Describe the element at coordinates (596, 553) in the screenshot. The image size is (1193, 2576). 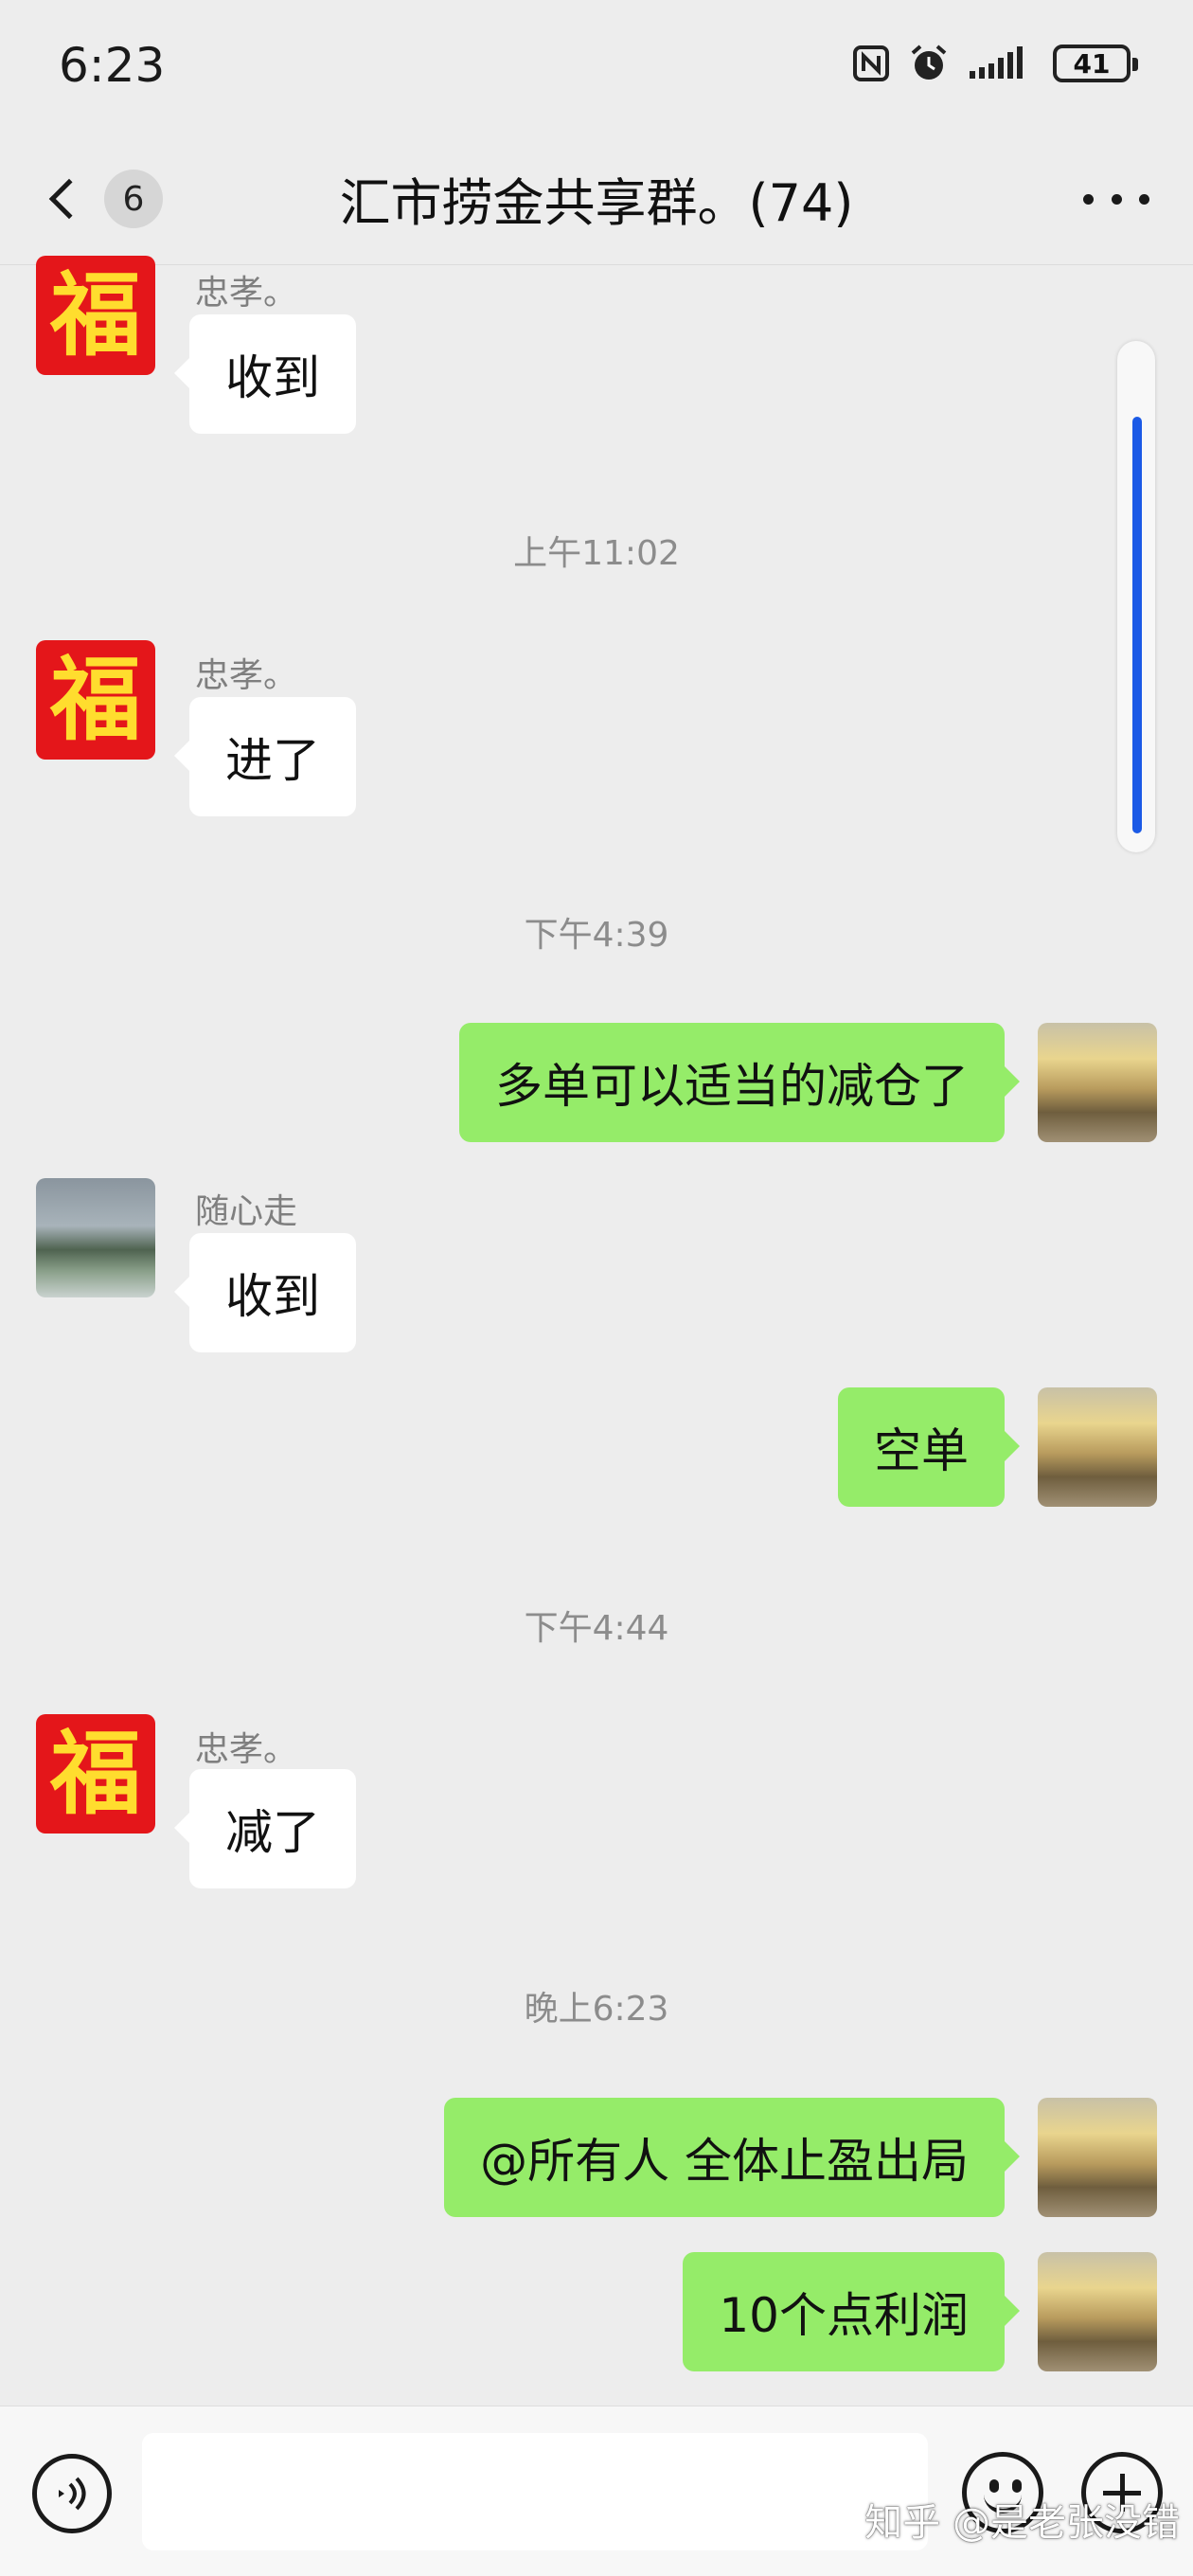
I see `message-timestamp: 上午11:02` at that location.